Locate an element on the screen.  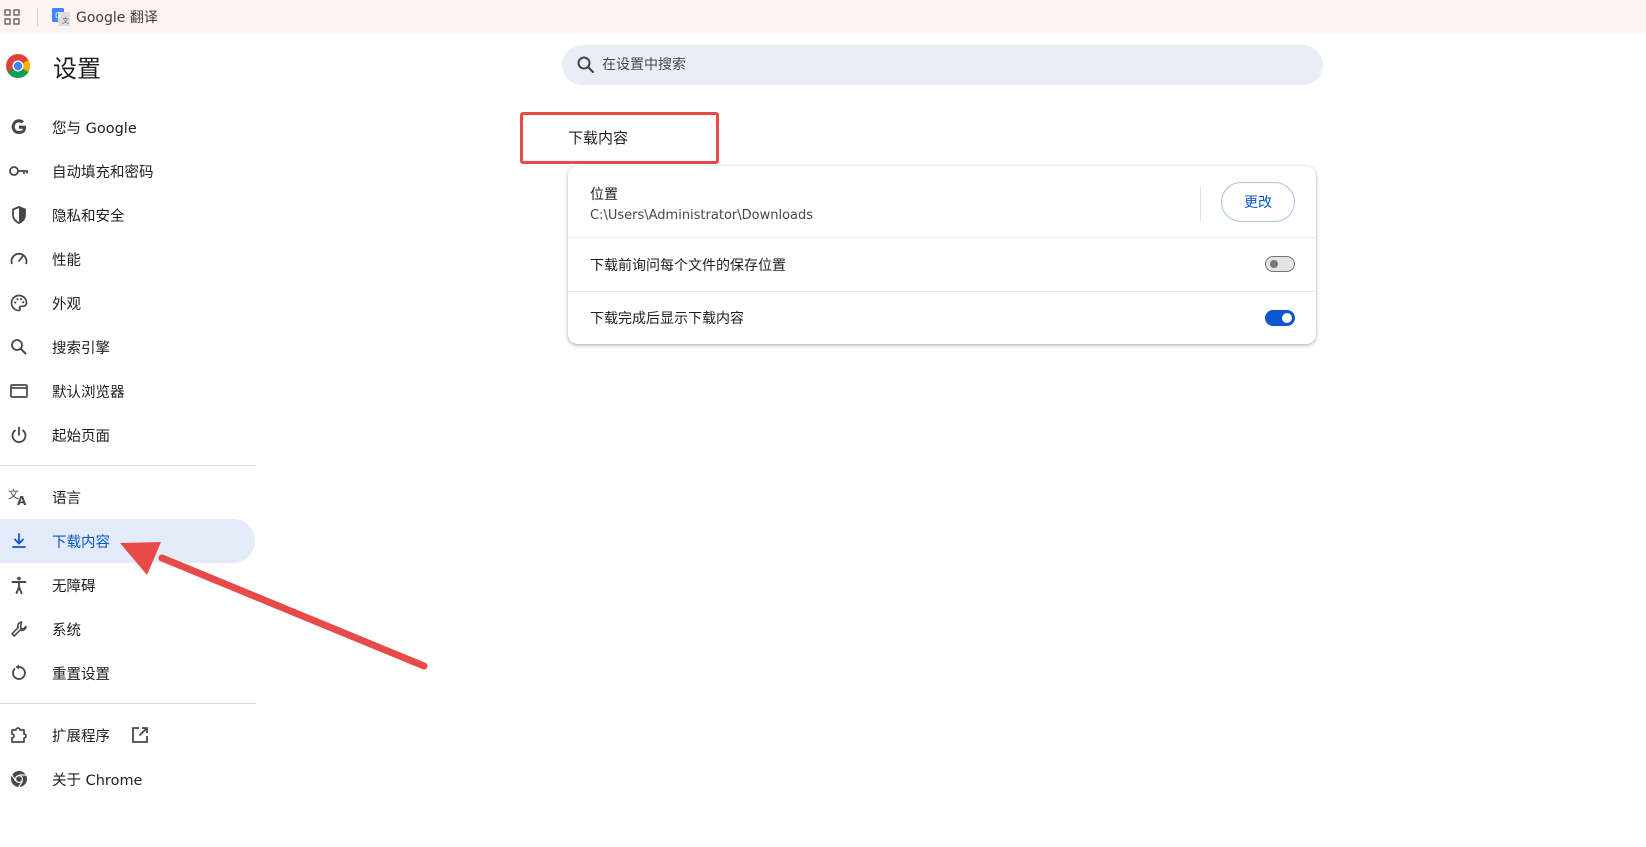
sidebar-item-search-engine: 搜索引擎 is located at coordinates (127, 347).